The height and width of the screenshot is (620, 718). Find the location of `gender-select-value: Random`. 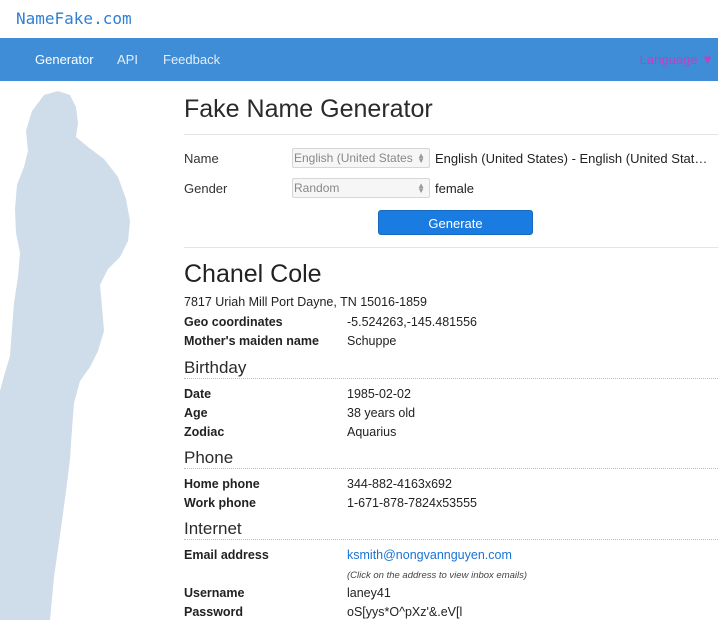

gender-select-value: Random is located at coordinates (317, 188).